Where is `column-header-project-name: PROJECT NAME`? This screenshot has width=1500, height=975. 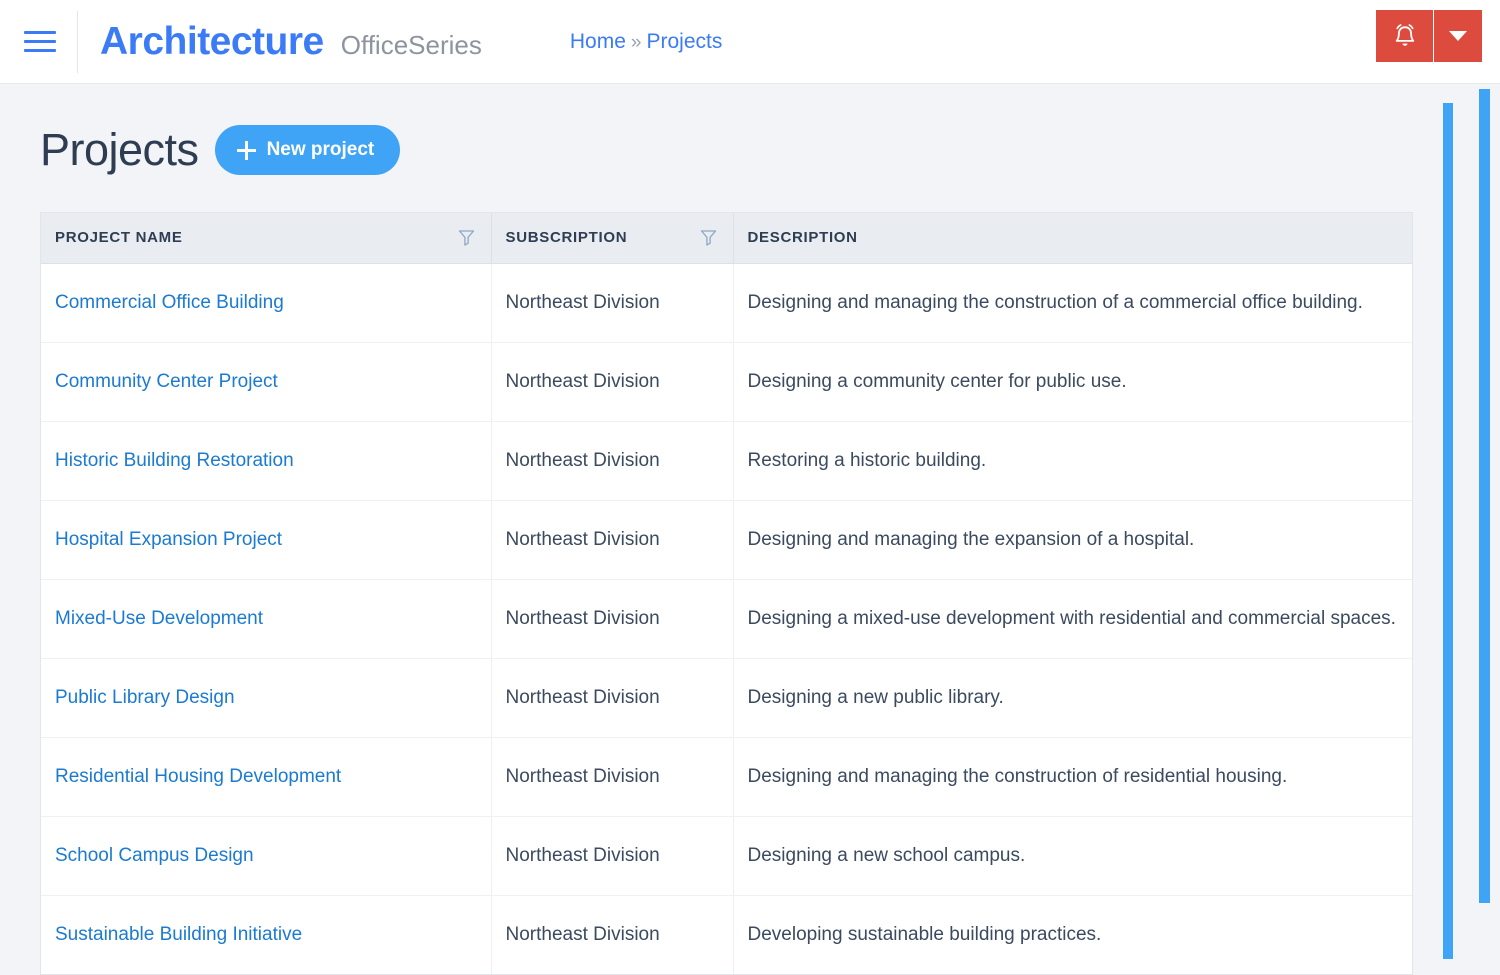
column-header-project-name: PROJECT NAME is located at coordinates (266, 238).